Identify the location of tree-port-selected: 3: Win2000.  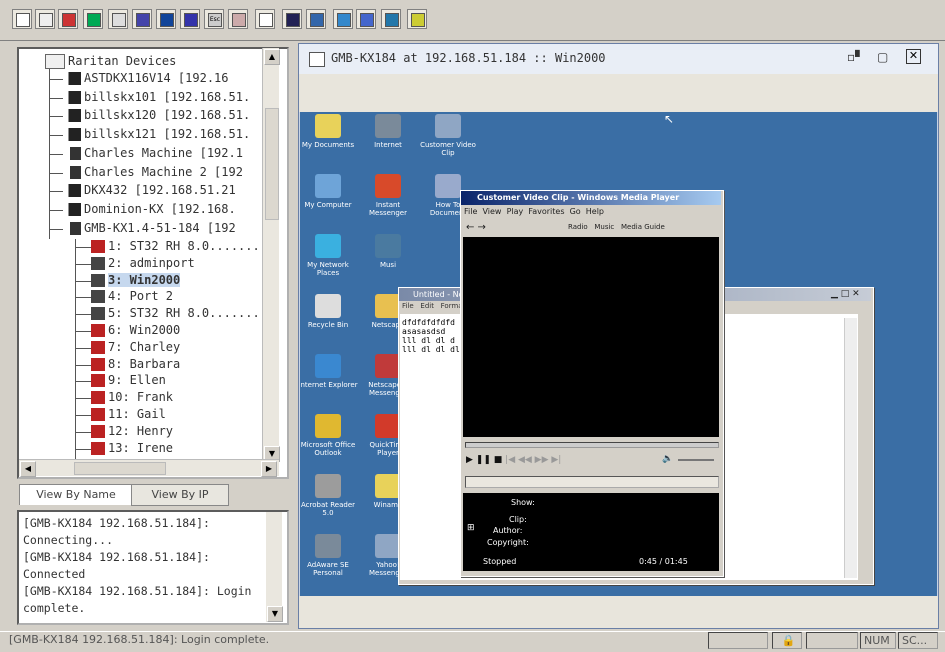
(136, 280).